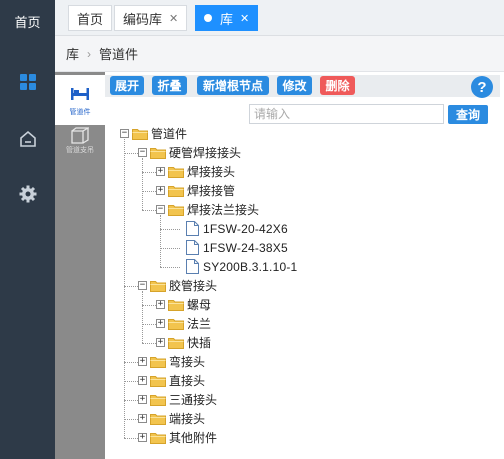 The image size is (504, 459). Describe the element at coordinates (250, 267) in the screenshot. I see `tree-node-label: SY200B.3.1.10-1` at that location.